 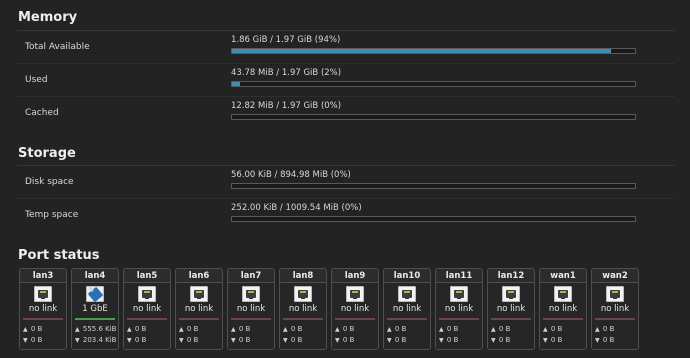 What do you see at coordinates (251, 276) in the screenshot?
I see `port-name: lan7` at bounding box center [251, 276].